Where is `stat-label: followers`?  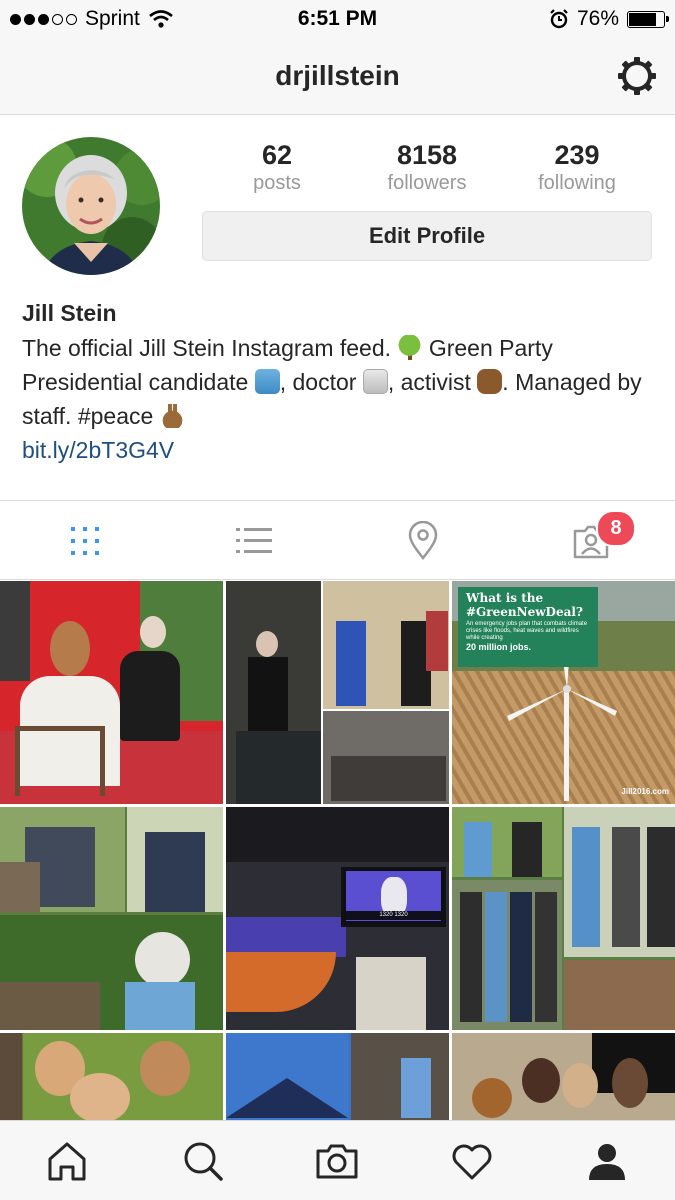
stat-label: followers is located at coordinates (427, 183).